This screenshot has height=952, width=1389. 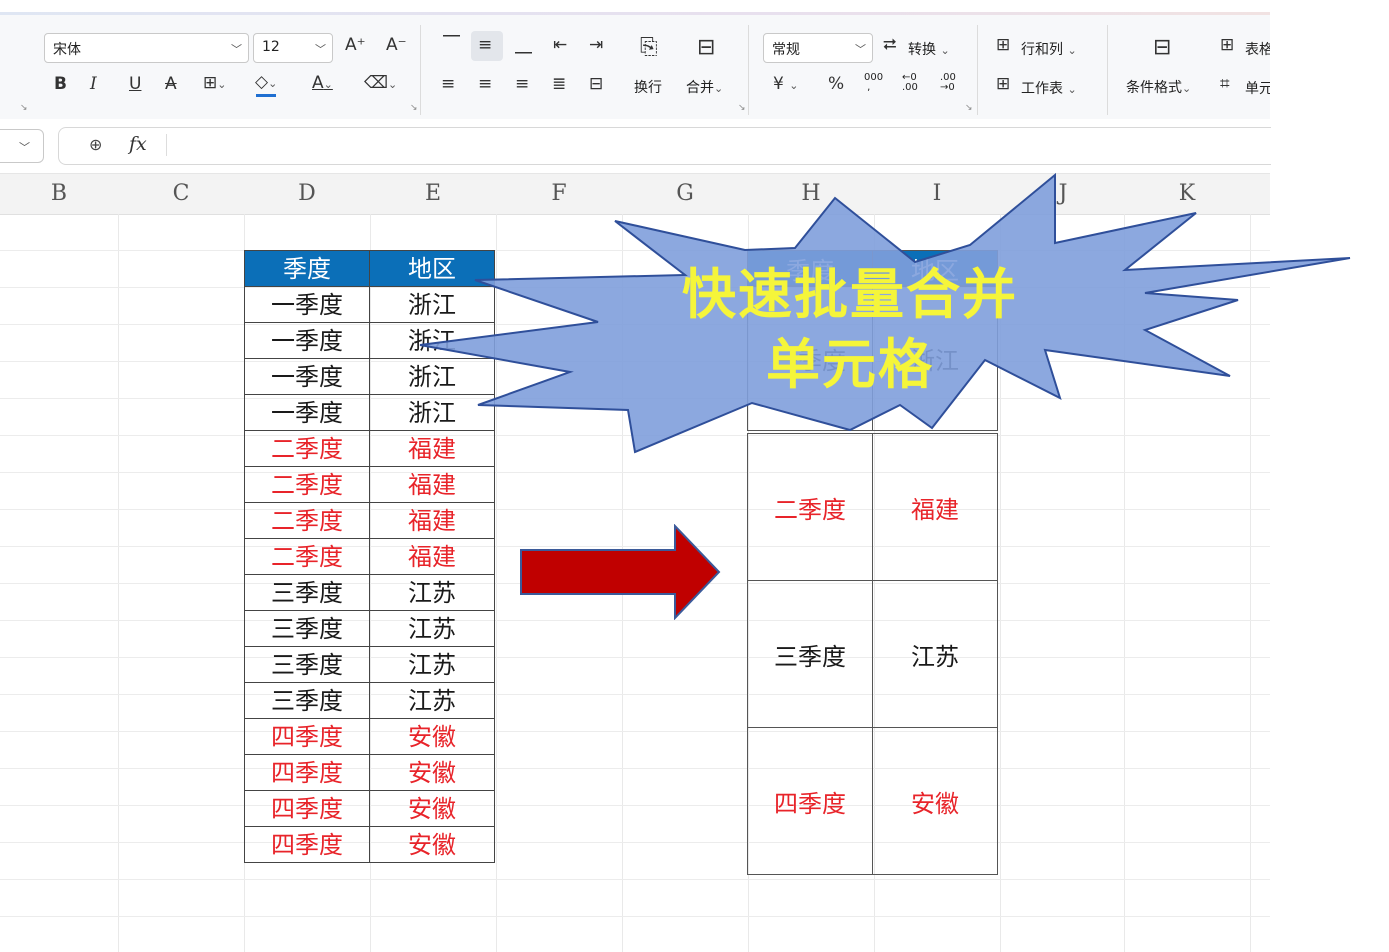 What do you see at coordinates (850, 294) in the screenshot?
I see `callout-title-line1: 快速批量合并` at bounding box center [850, 294].